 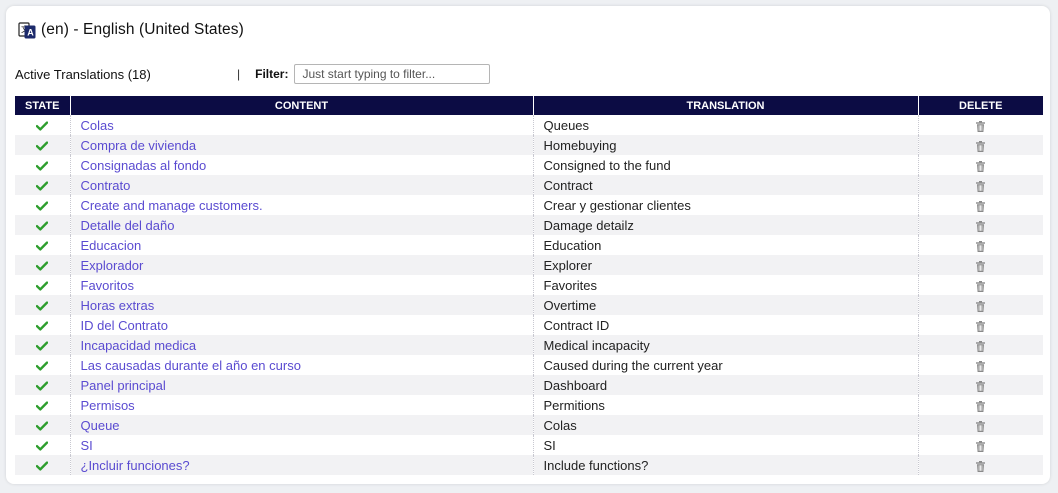 I want to click on translation-cell: SI, so click(x=725, y=445).